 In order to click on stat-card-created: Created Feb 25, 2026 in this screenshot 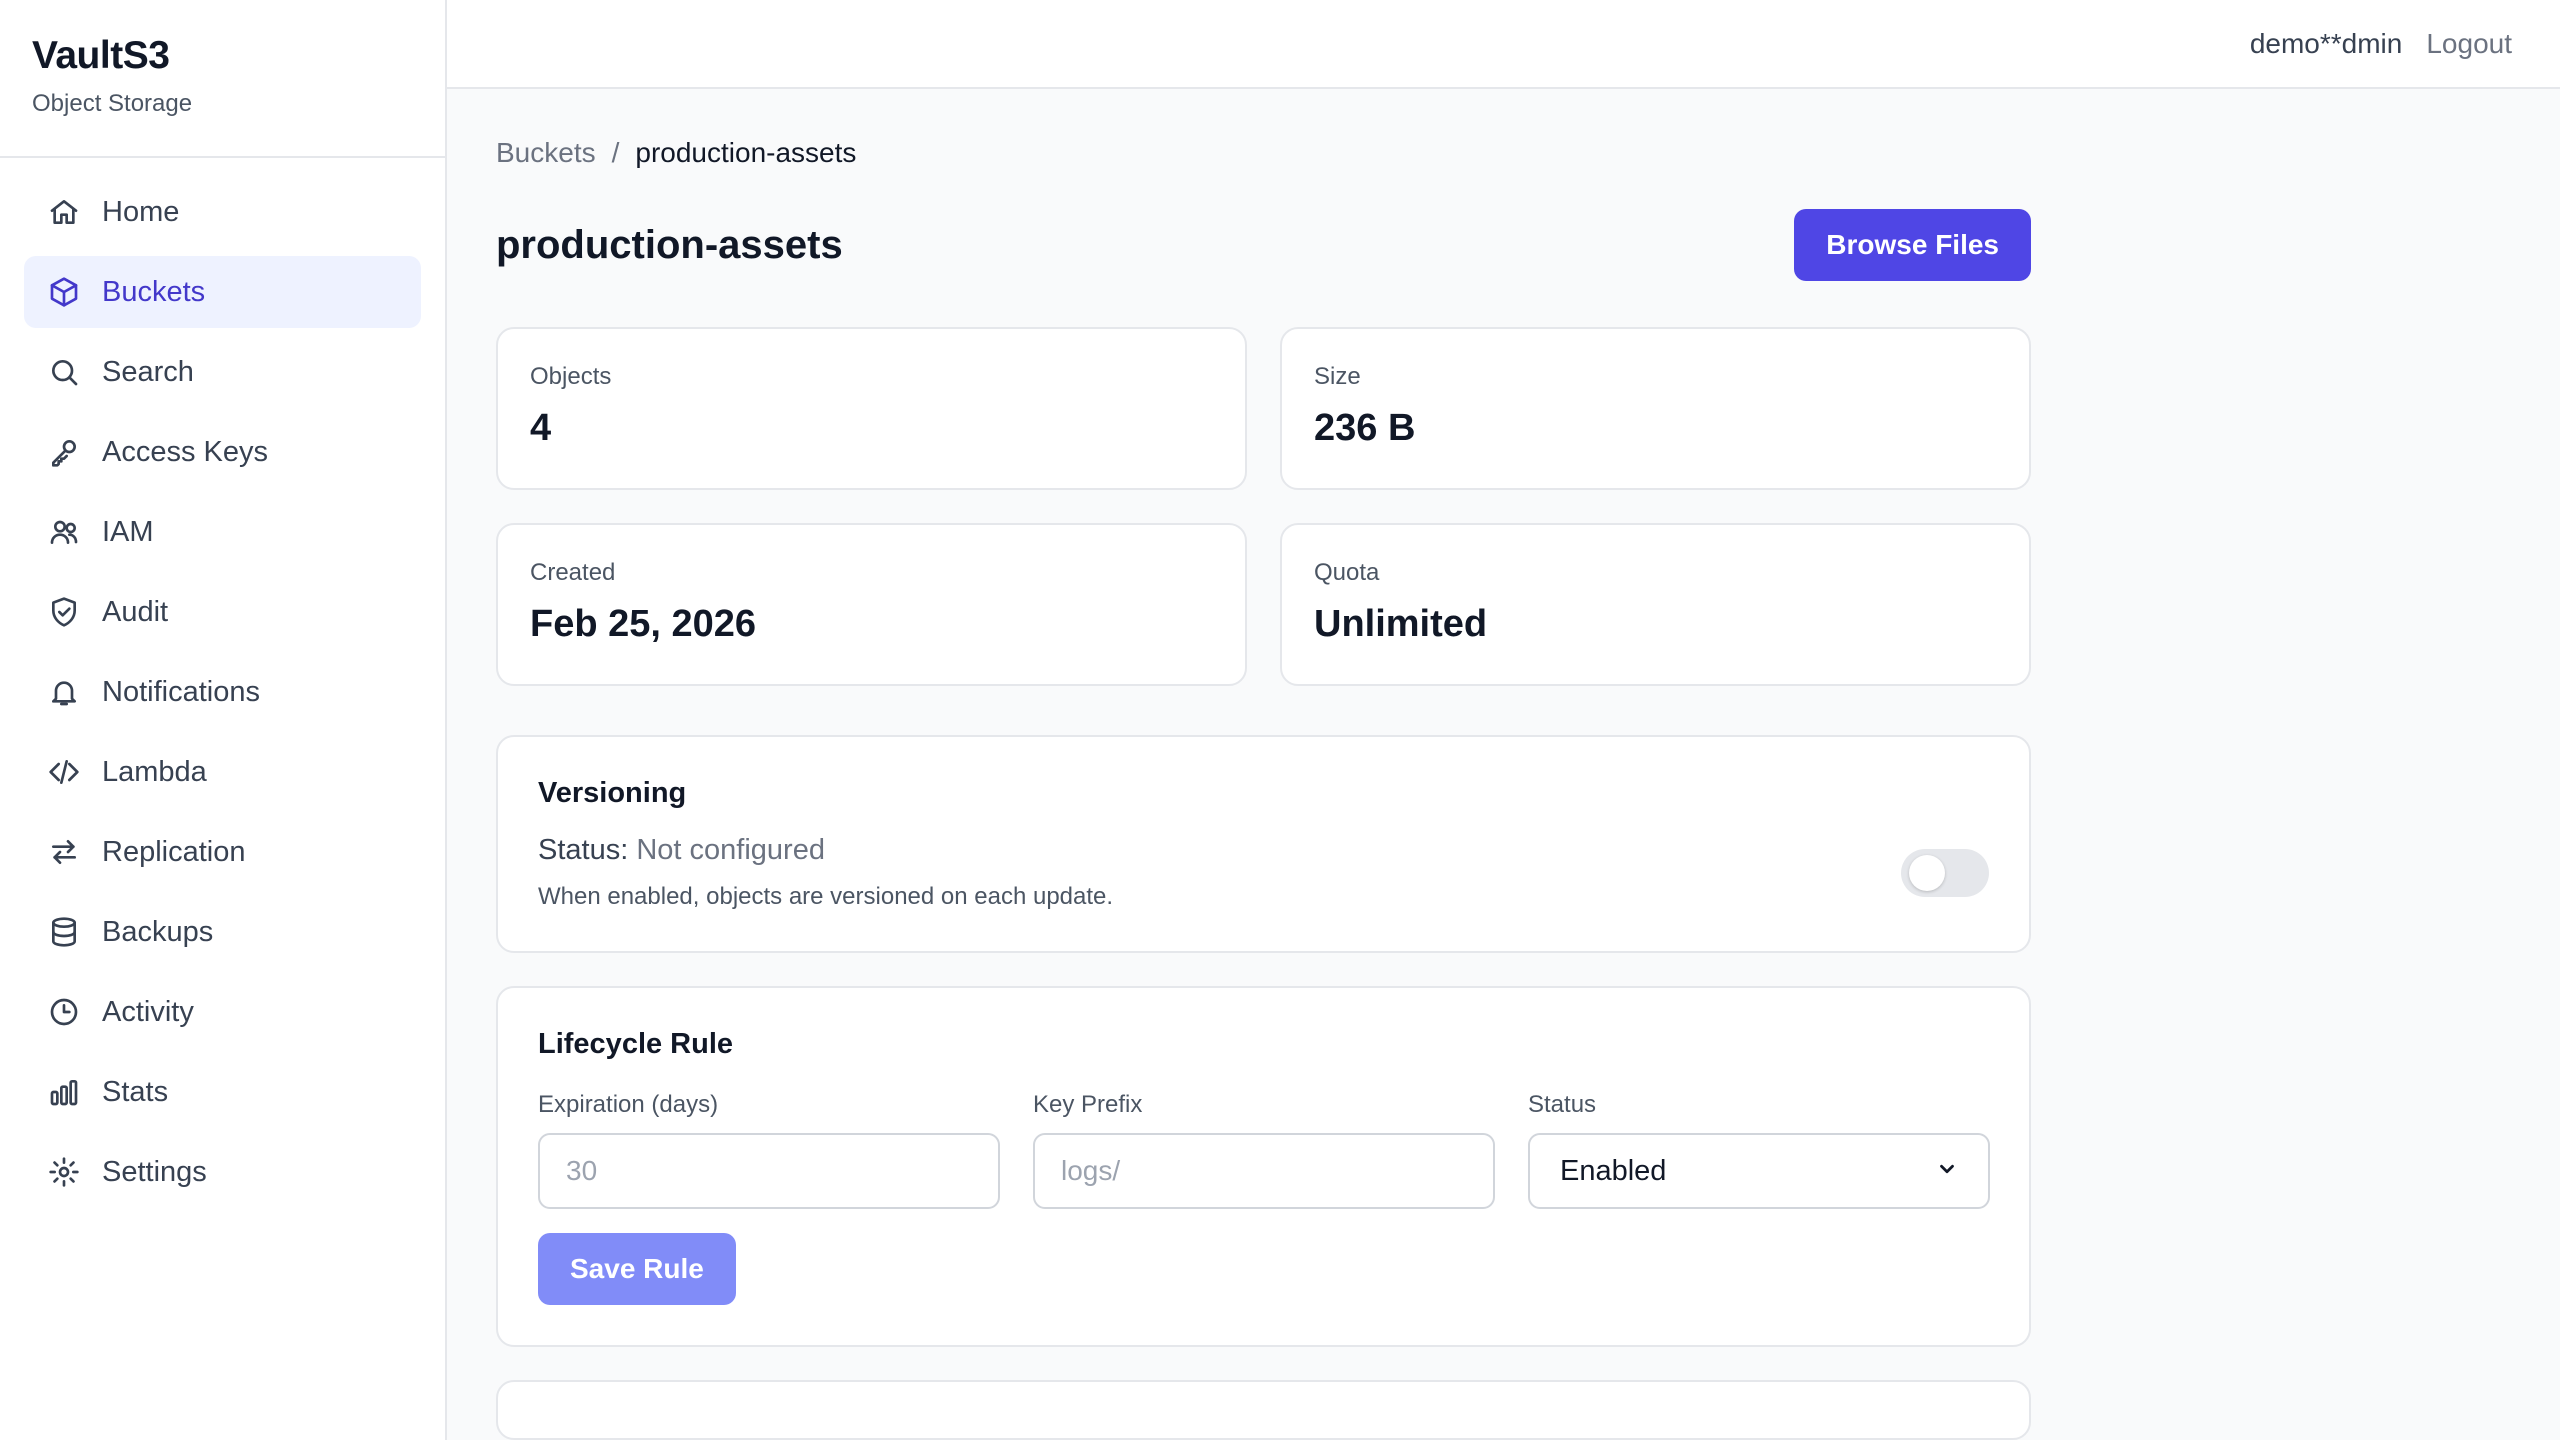, I will do `click(871, 604)`.